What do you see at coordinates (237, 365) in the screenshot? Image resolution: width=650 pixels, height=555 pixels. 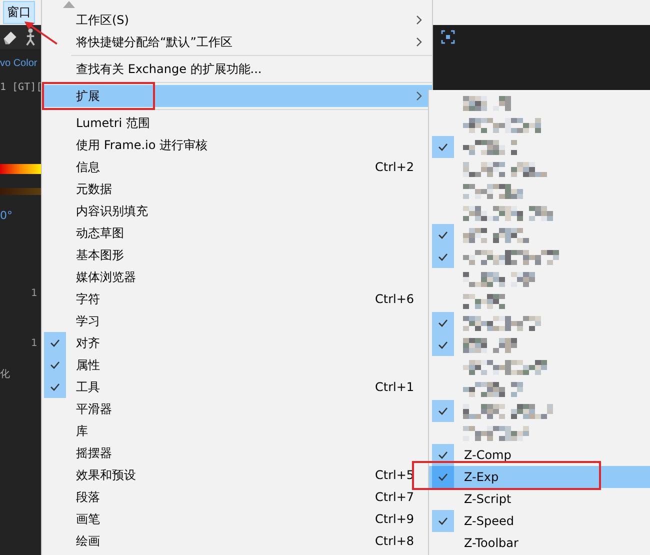 I see `menu-item: 属性` at bounding box center [237, 365].